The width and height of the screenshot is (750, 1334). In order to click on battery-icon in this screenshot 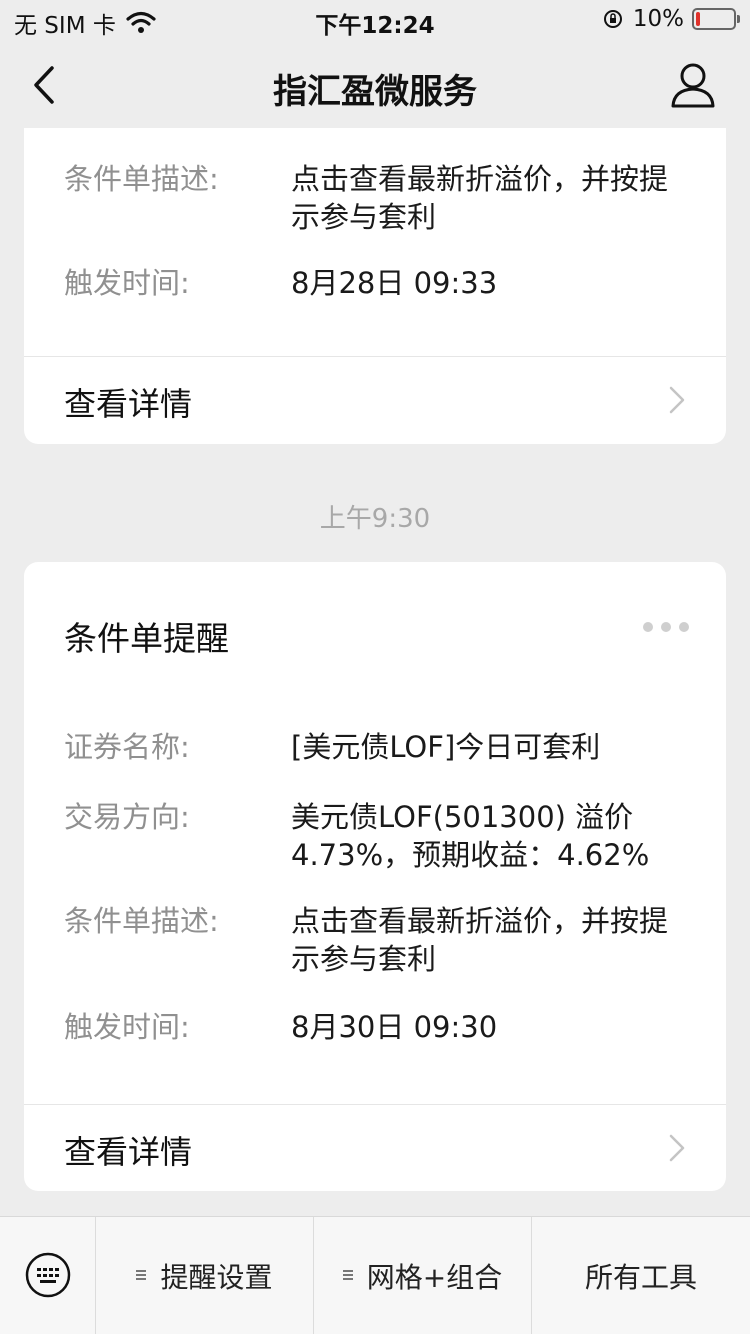, I will do `click(716, 19)`.